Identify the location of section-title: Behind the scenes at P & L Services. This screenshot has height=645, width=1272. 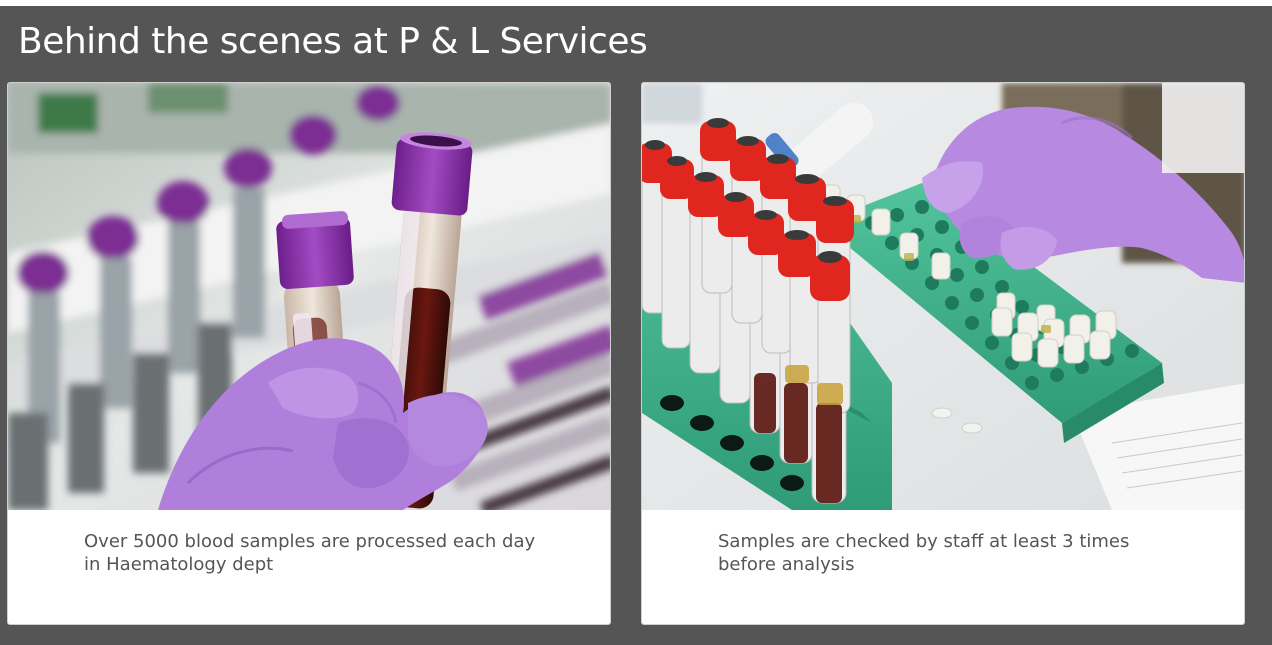
(333, 41).